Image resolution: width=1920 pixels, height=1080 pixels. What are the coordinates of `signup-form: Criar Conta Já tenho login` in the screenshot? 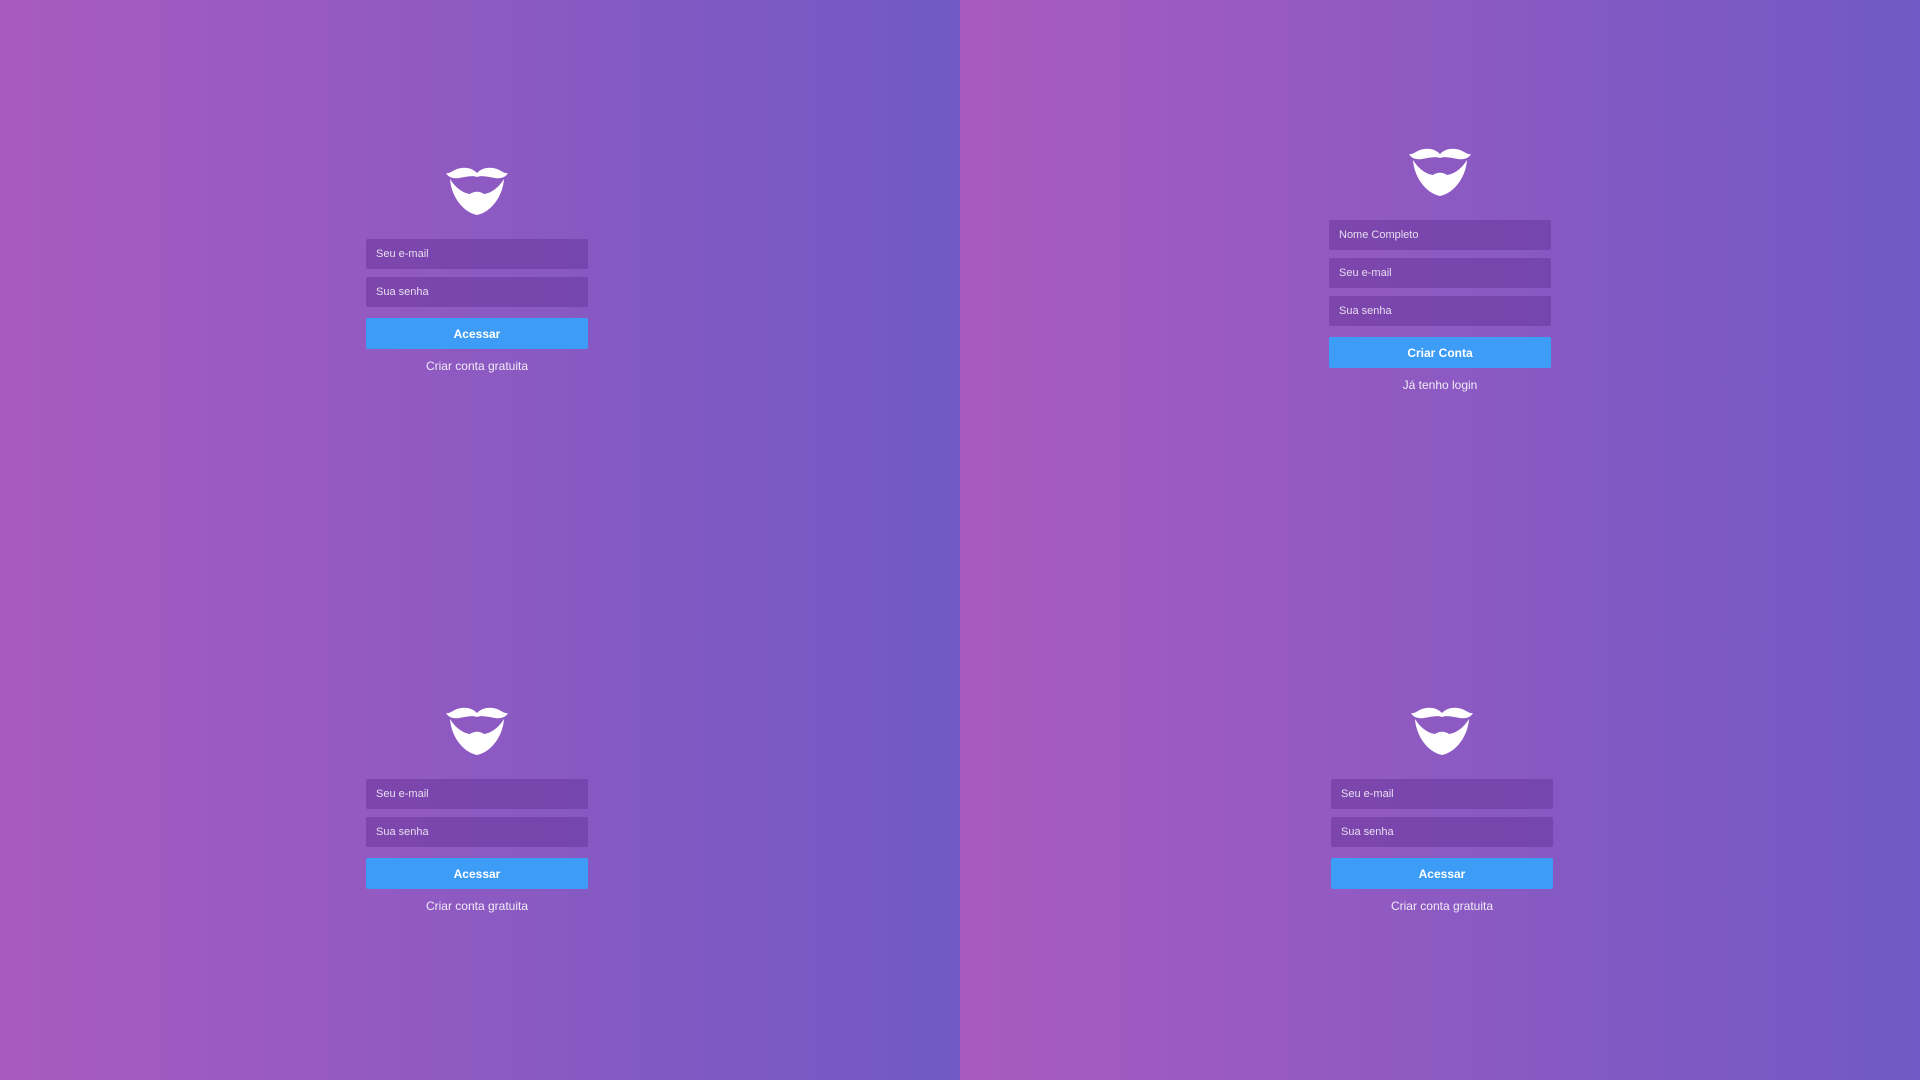 It's located at (1440, 269).